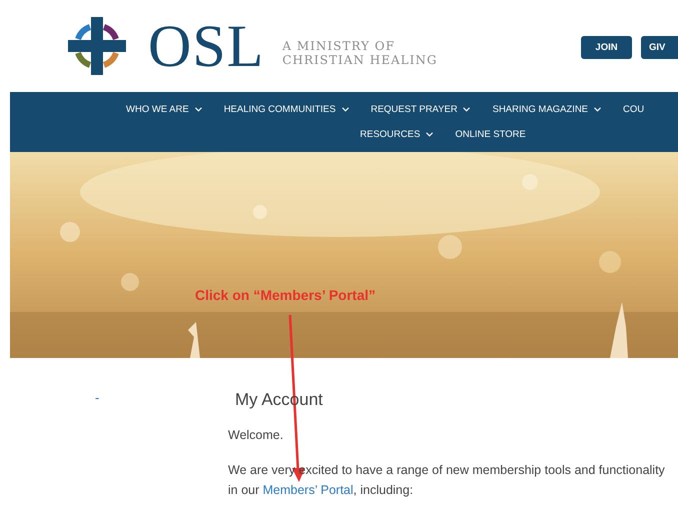  I want to click on tagline: A MINISTRY OF, so click(339, 46).